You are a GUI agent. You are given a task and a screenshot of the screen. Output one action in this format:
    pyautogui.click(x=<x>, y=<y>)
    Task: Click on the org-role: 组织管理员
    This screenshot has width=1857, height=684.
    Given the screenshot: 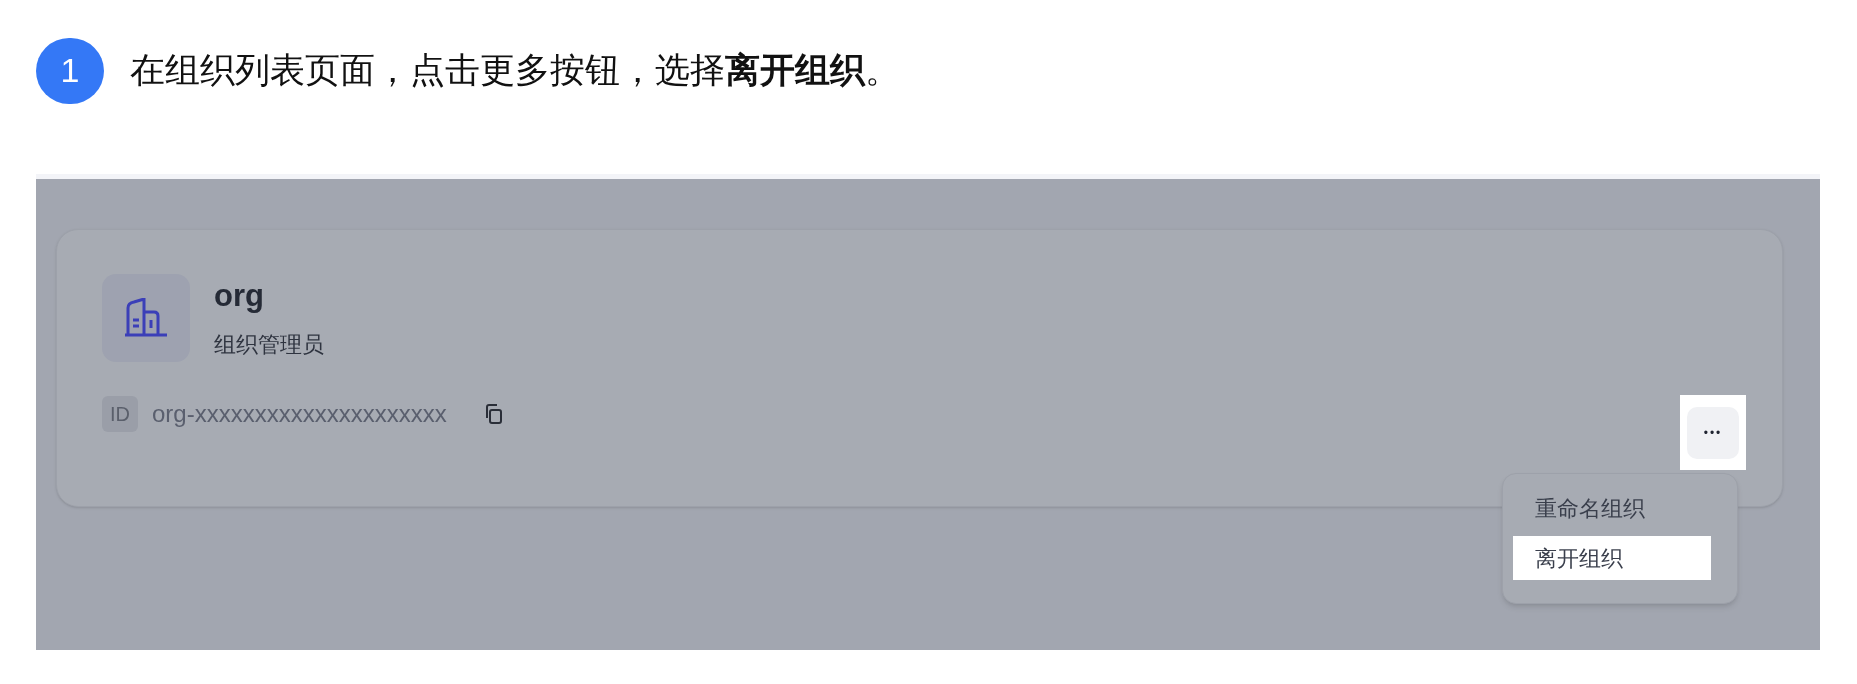 What is the action you would take?
    pyautogui.click(x=269, y=345)
    